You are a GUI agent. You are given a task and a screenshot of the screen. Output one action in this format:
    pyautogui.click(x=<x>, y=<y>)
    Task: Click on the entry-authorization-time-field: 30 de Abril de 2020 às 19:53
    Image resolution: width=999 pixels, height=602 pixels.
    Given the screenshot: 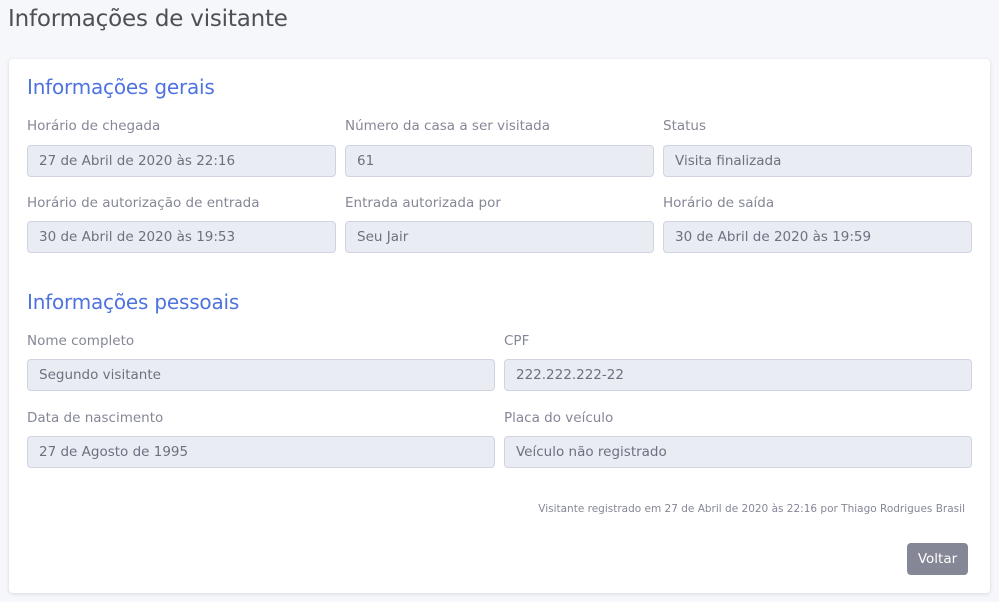 What is the action you would take?
    pyautogui.click(x=181, y=237)
    